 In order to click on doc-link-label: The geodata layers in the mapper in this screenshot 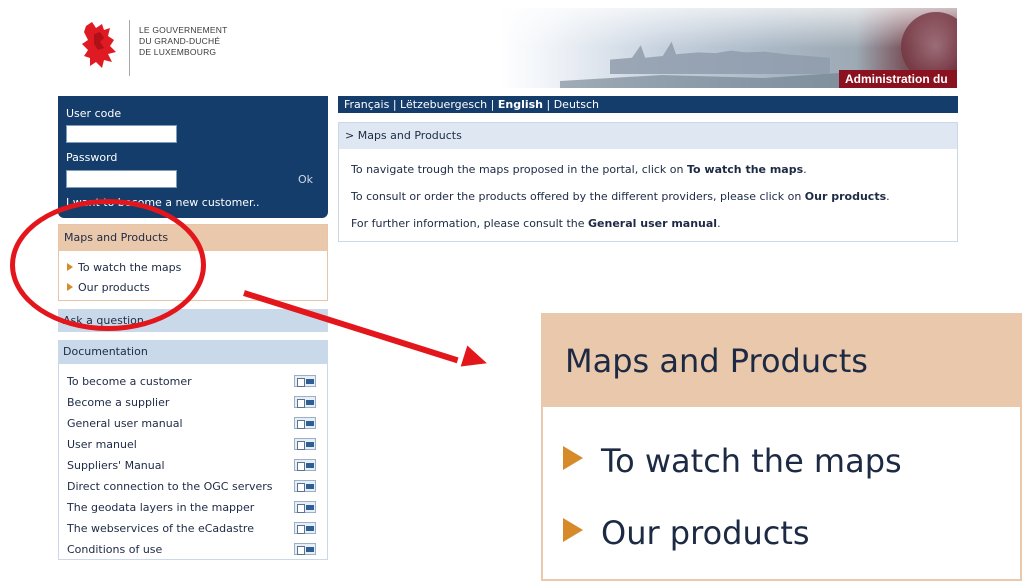, I will do `click(161, 507)`.